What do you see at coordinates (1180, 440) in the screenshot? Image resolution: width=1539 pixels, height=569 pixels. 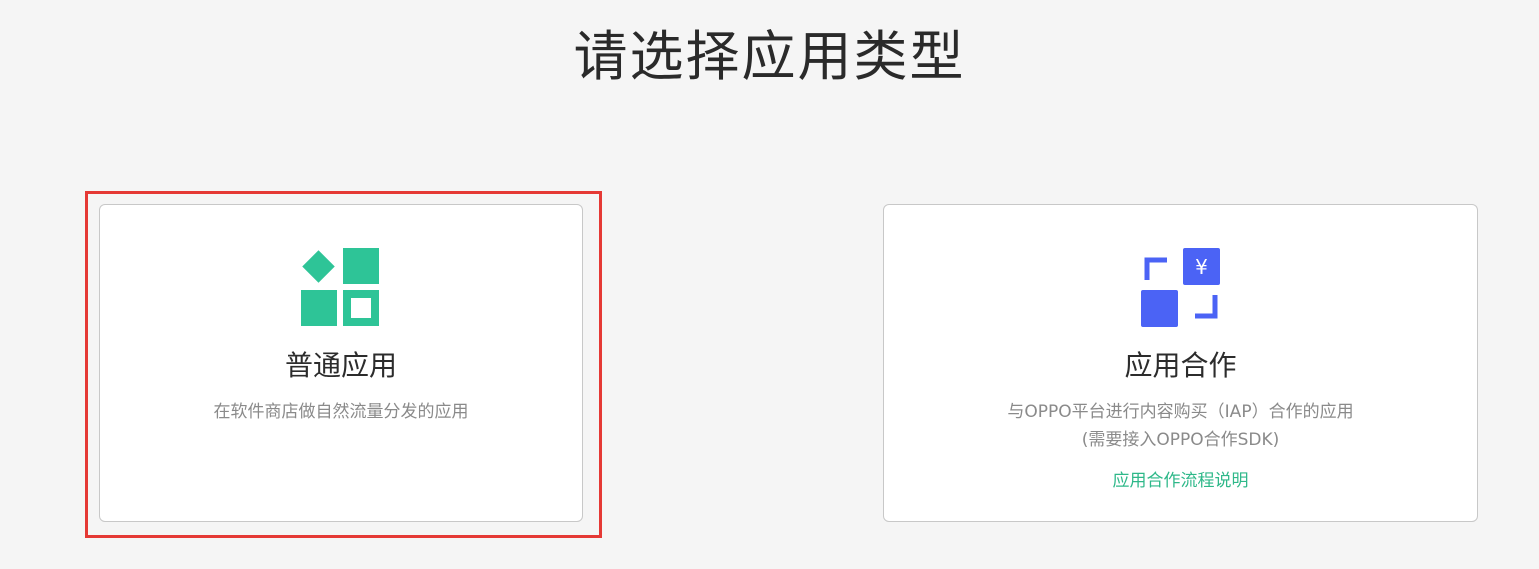 I see `cooperation-description-line-2: (需要接入OPPO合作SDK)` at bounding box center [1180, 440].